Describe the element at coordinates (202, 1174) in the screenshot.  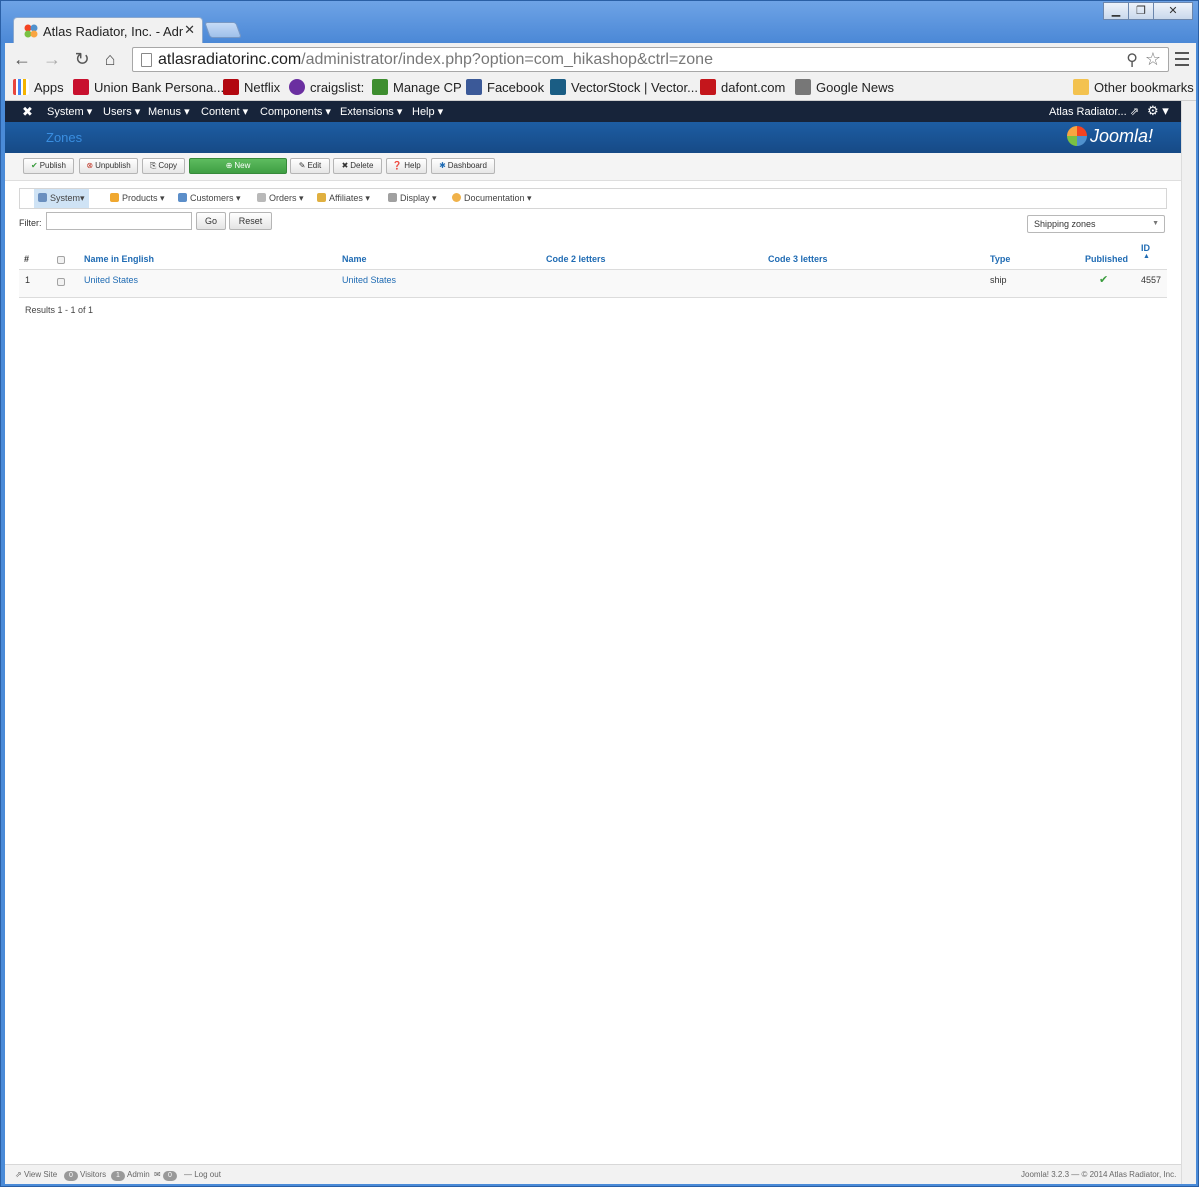
I see `log-out-link: — Log out` at that location.